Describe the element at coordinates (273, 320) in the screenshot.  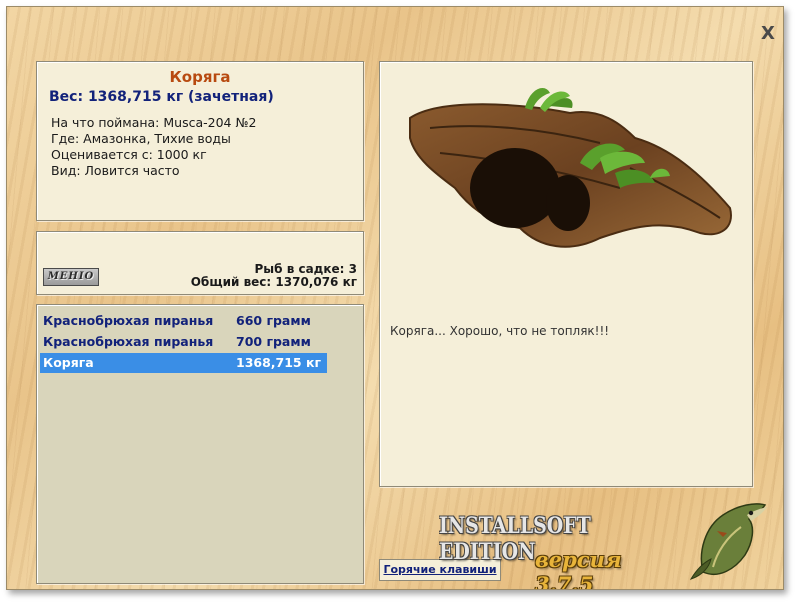
I see `catch-weight: 660 грамм` at that location.